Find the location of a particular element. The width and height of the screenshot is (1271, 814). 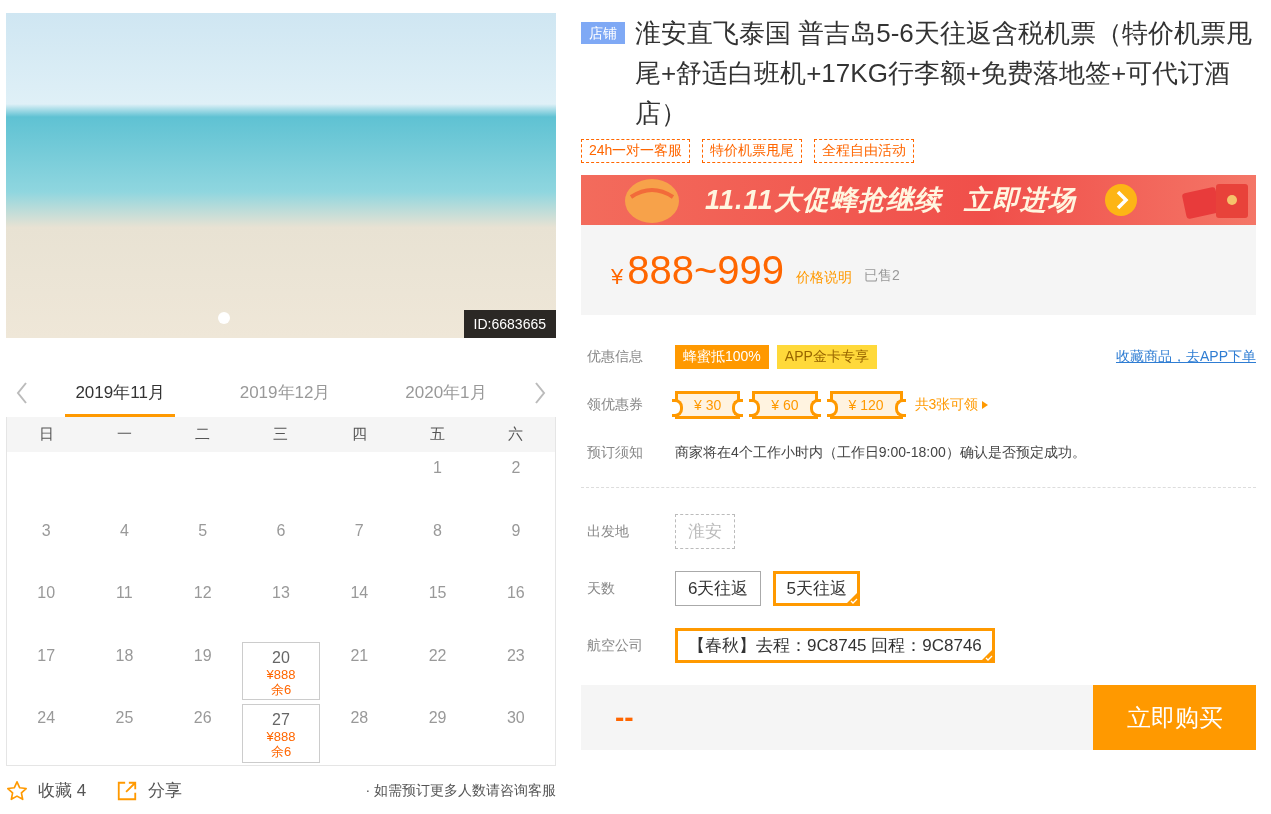

share-button: 分享 is located at coordinates (149, 790).